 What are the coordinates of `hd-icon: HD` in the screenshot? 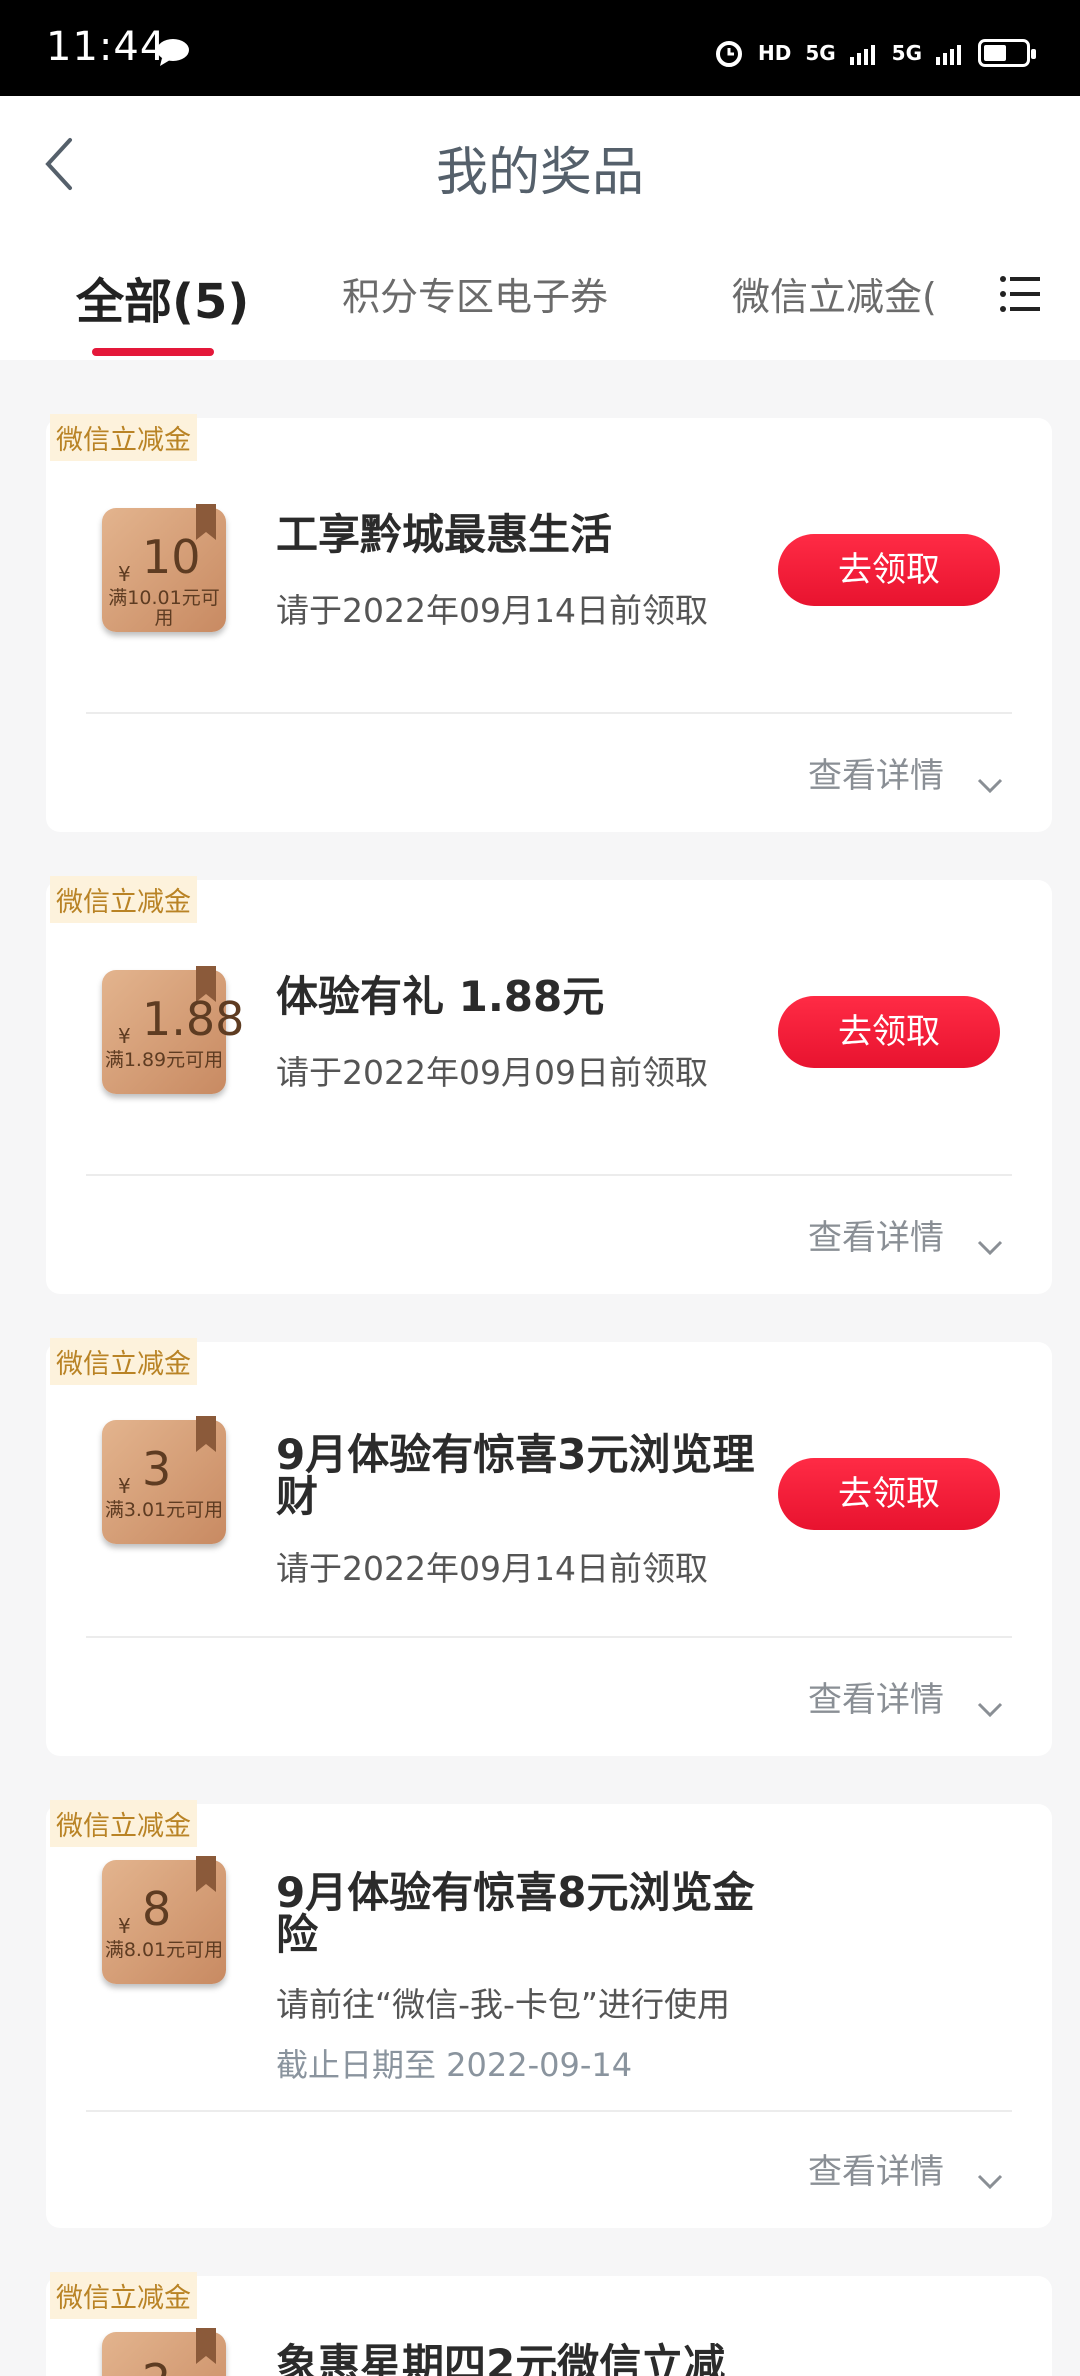 It's located at (774, 53).